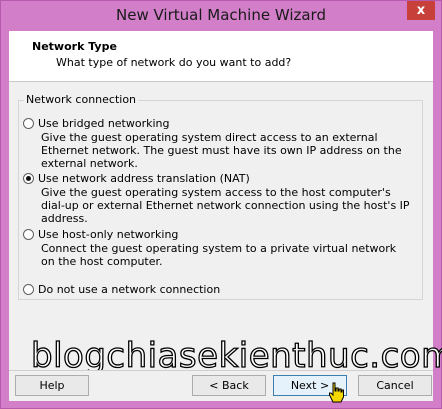 The height and width of the screenshot is (409, 442). I want to click on close-icon: x, so click(421, 10).